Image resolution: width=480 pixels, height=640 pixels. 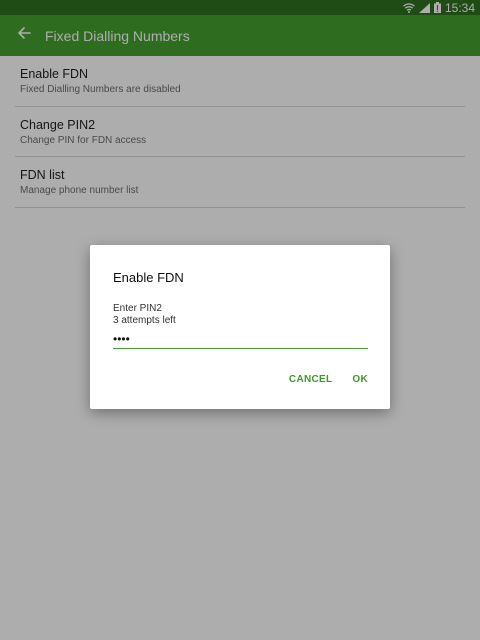 I want to click on dialog-title: Enable FDN, so click(x=148, y=277).